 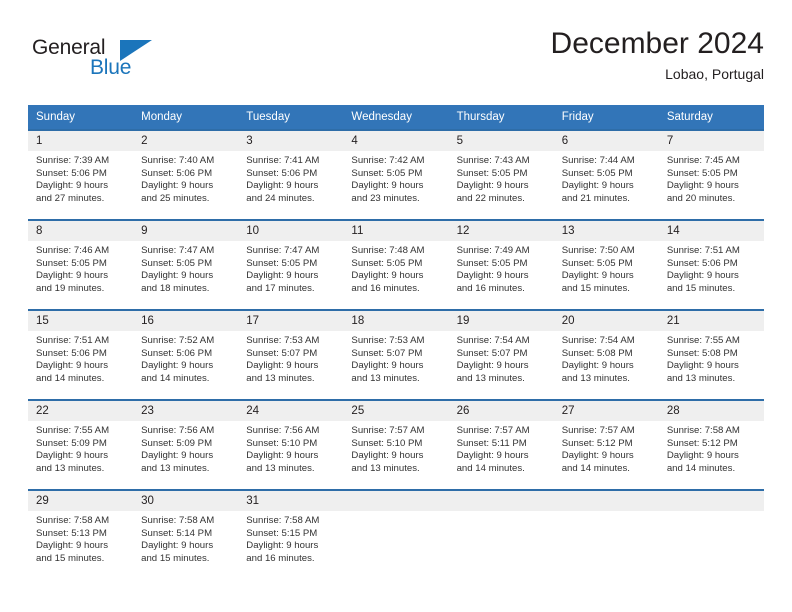 I want to click on sunset-text: Sunset: 5:09 PM, so click(x=177, y=443).